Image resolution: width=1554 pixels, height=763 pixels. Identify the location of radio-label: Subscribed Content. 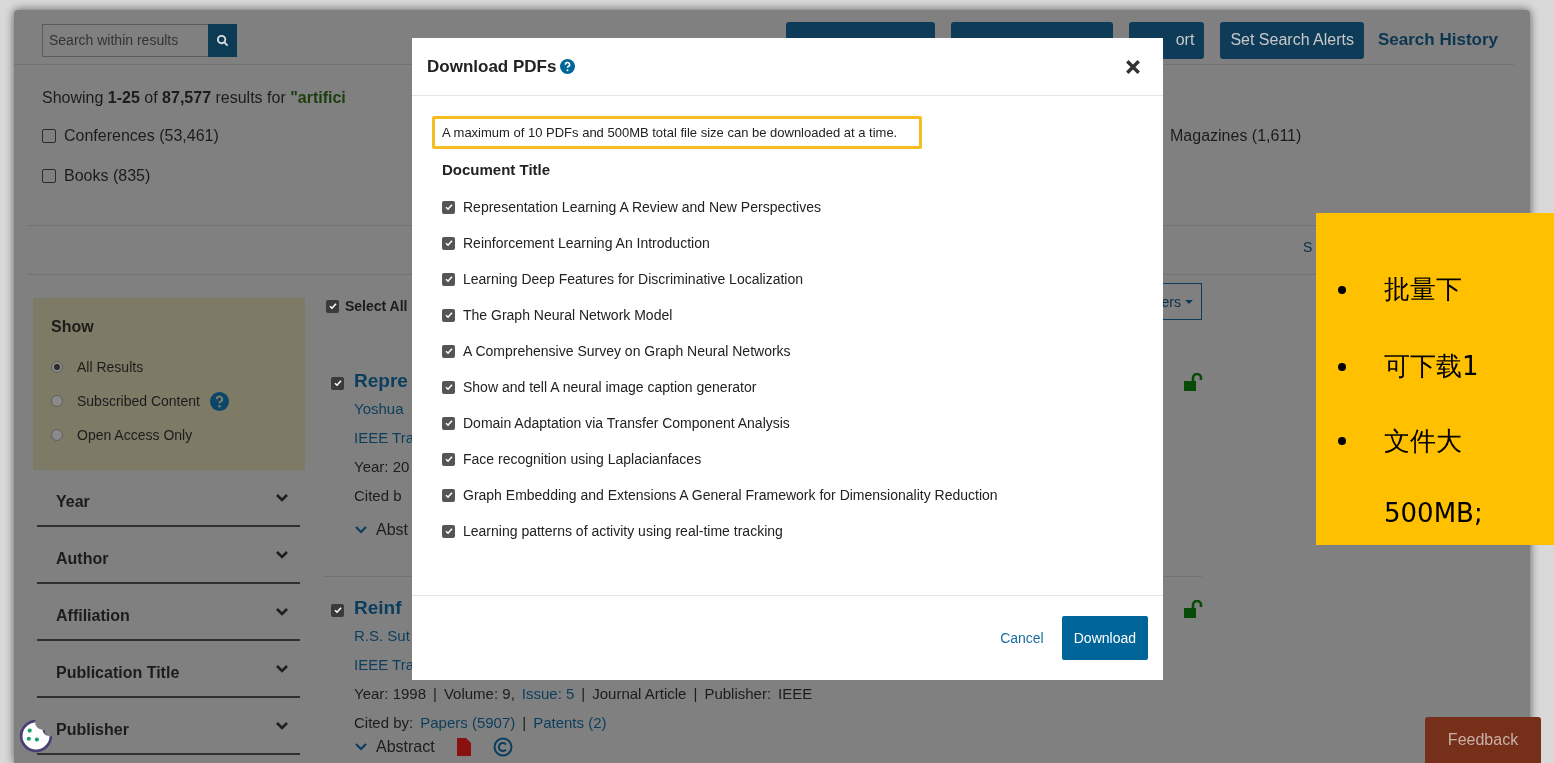
(138, 401).